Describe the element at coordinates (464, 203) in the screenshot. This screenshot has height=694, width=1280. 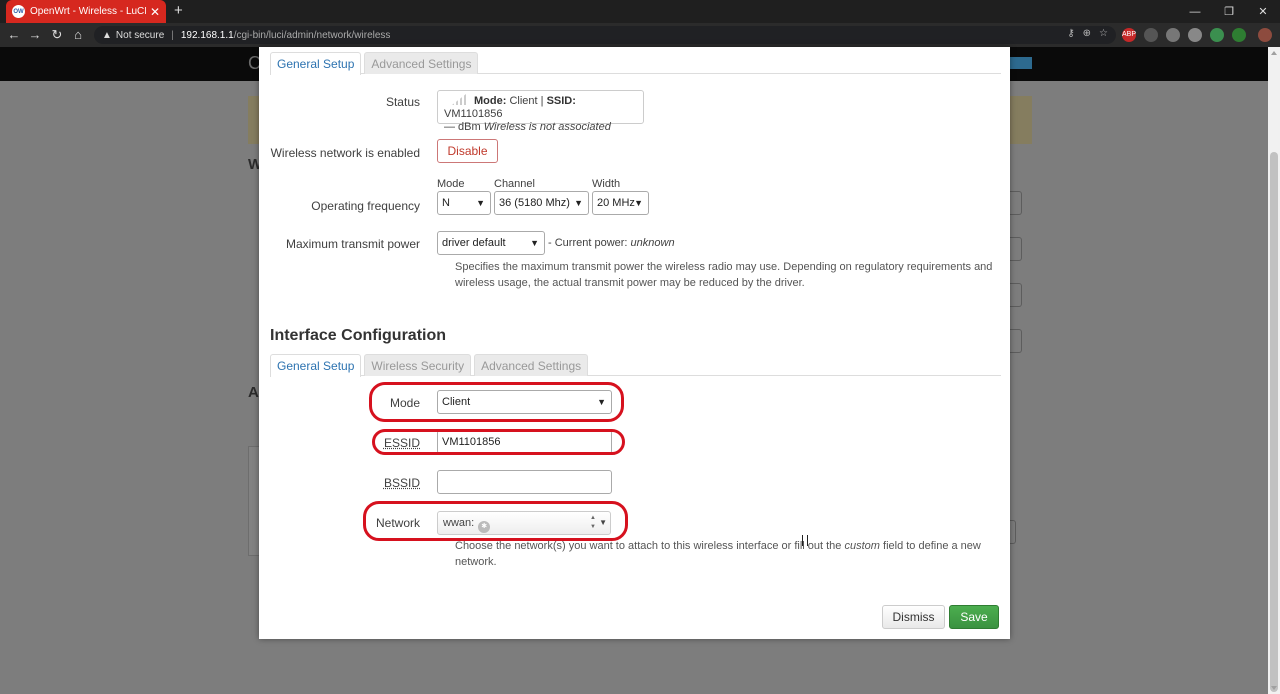
I see `freq-mode-select: N ▼` at that location.